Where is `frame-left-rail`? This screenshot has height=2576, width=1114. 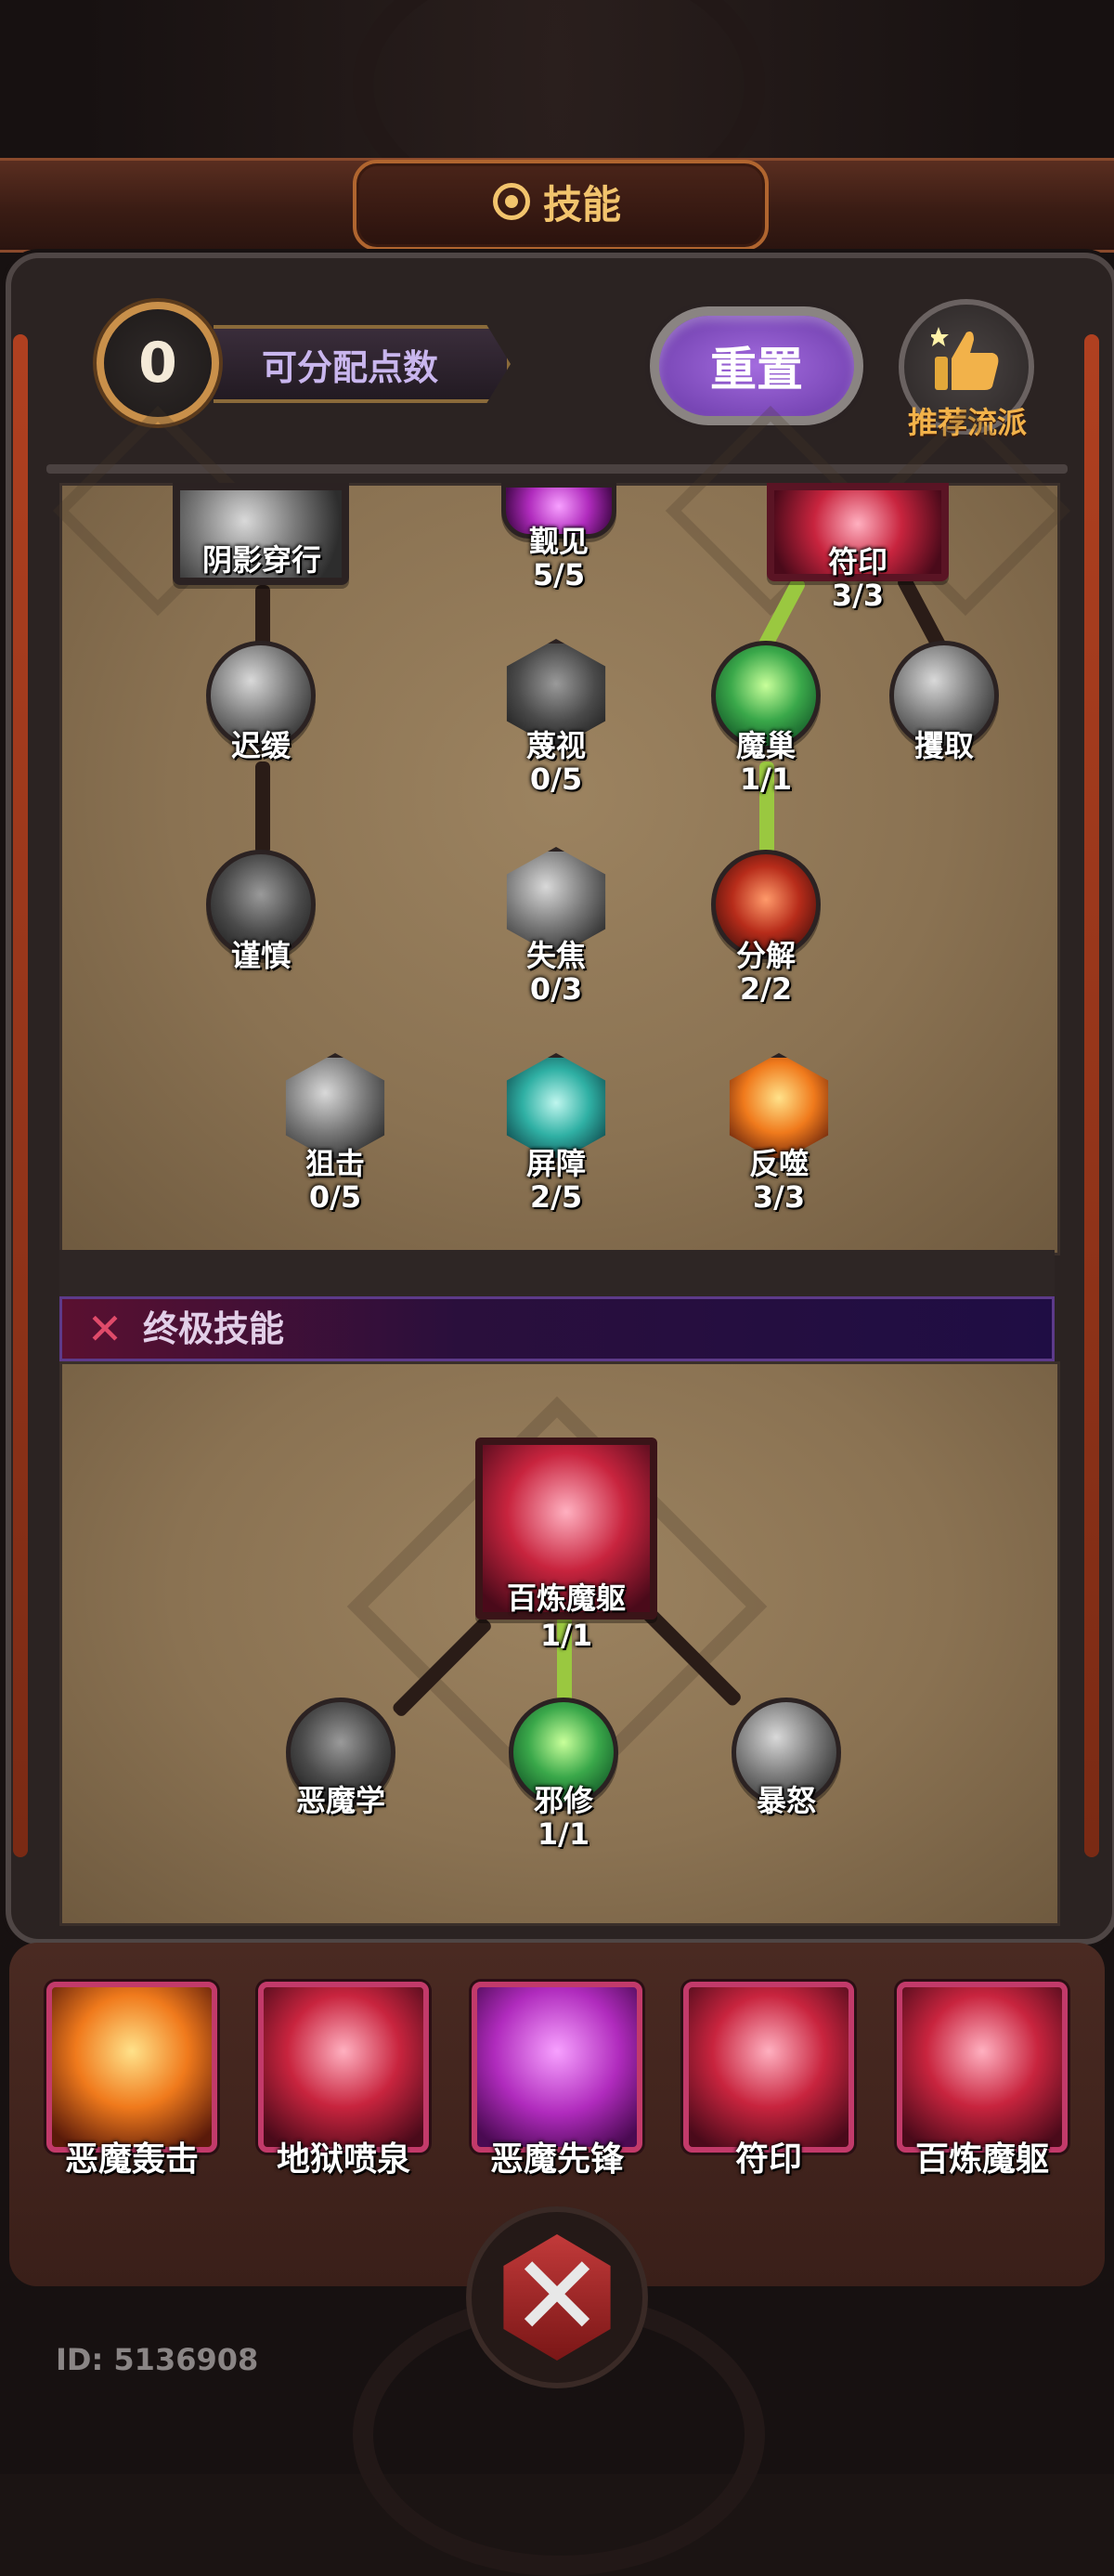
frame-left-rail is located at coordinates (20, 1095).